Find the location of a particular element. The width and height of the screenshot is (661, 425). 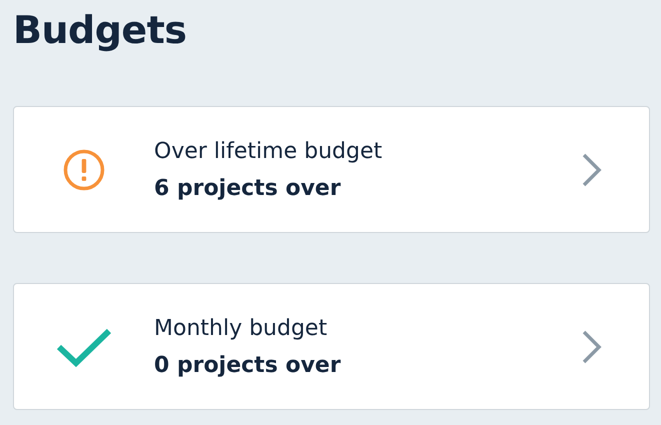

budget-summary: 0 projects over is located at coordinates (248, 365).